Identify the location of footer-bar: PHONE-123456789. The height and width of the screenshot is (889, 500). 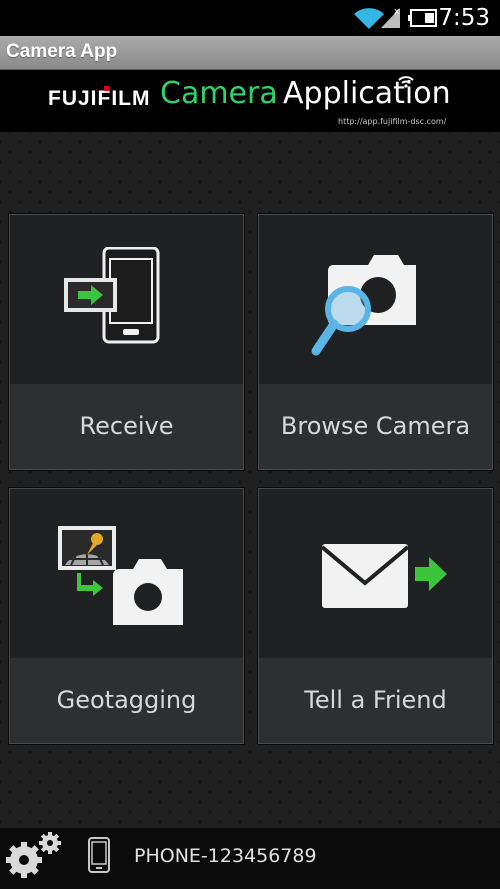
(250, 858).